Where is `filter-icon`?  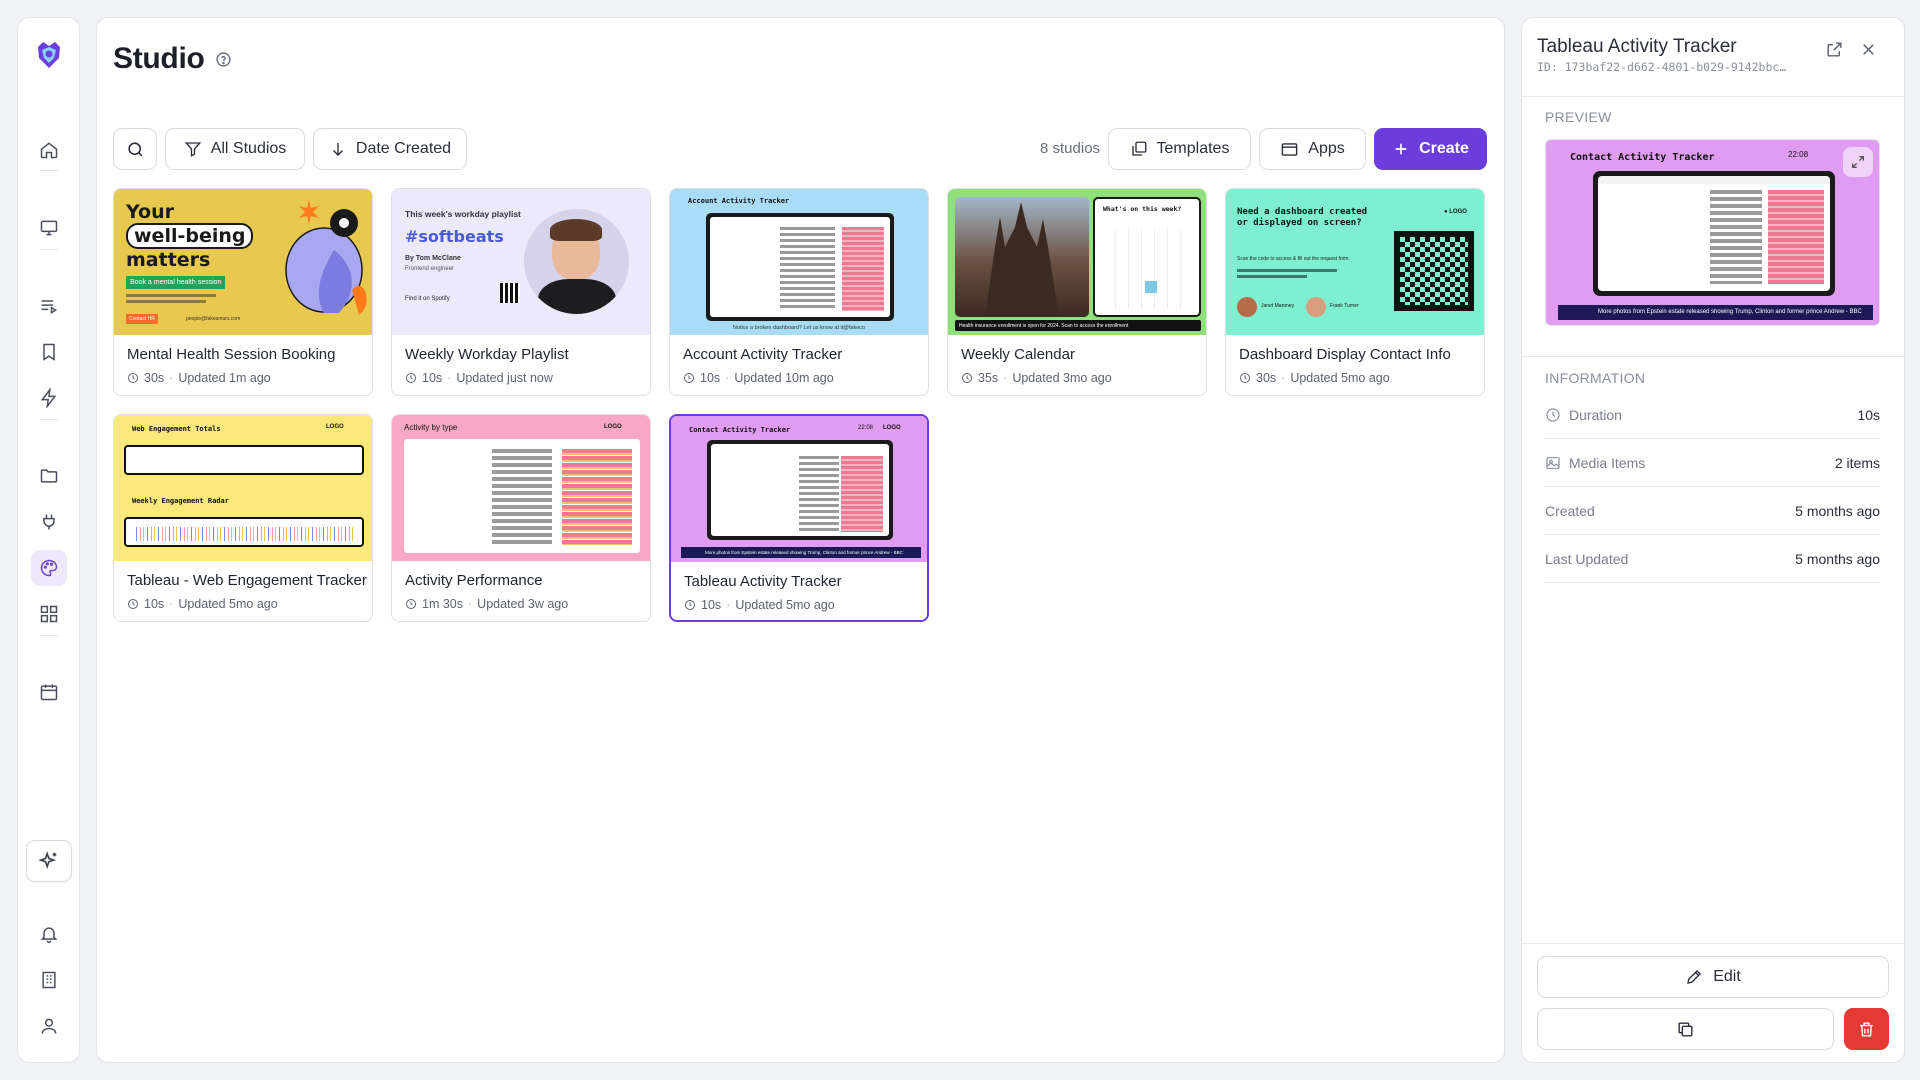 filter-icon is located at coordinates (193, 149).